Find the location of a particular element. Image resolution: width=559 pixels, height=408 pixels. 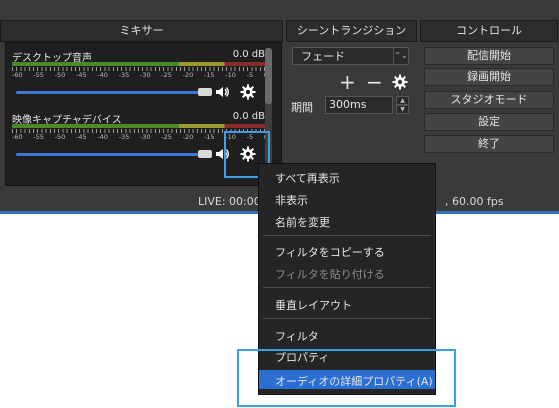

duration-input: 300ms is located at coordinates (359, 105).